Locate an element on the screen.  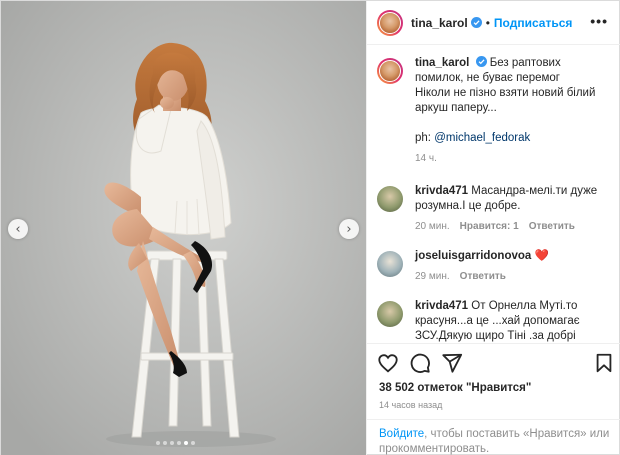
caption-time: 14 ч. is located at coordinates (426, 158).